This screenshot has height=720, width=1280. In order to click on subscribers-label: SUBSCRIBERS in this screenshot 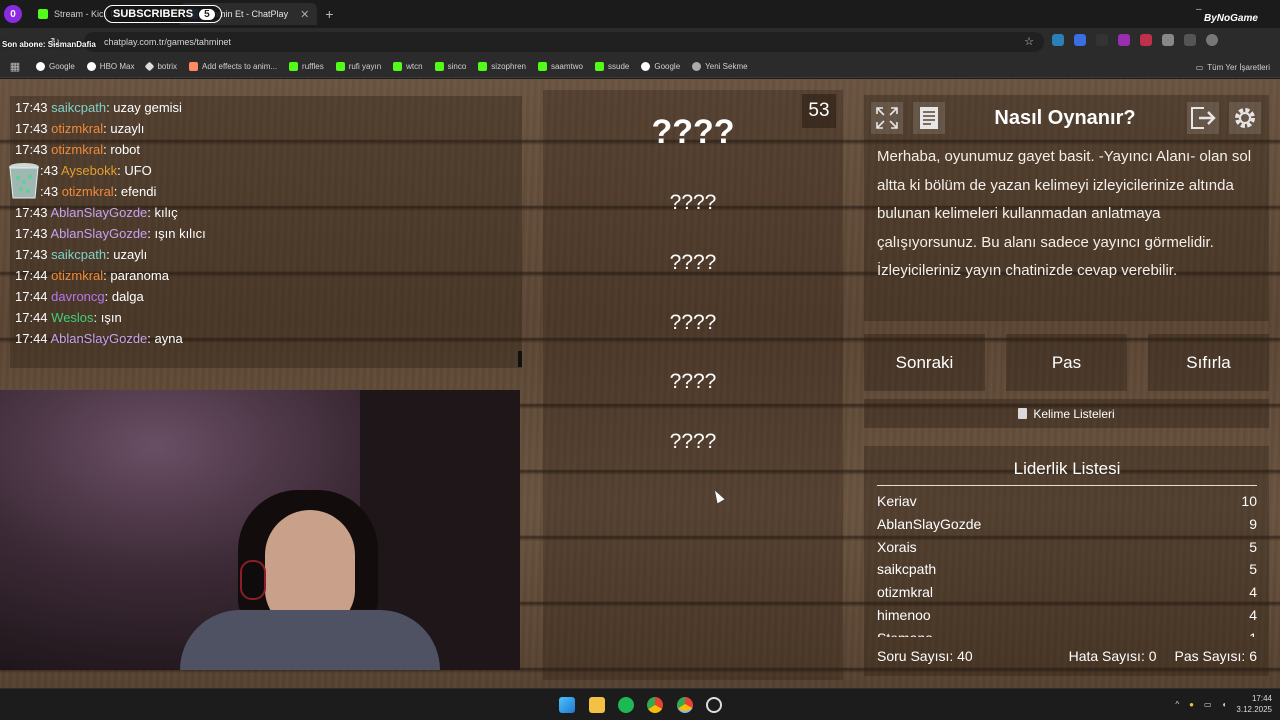, I will do `click(153, 14)`.